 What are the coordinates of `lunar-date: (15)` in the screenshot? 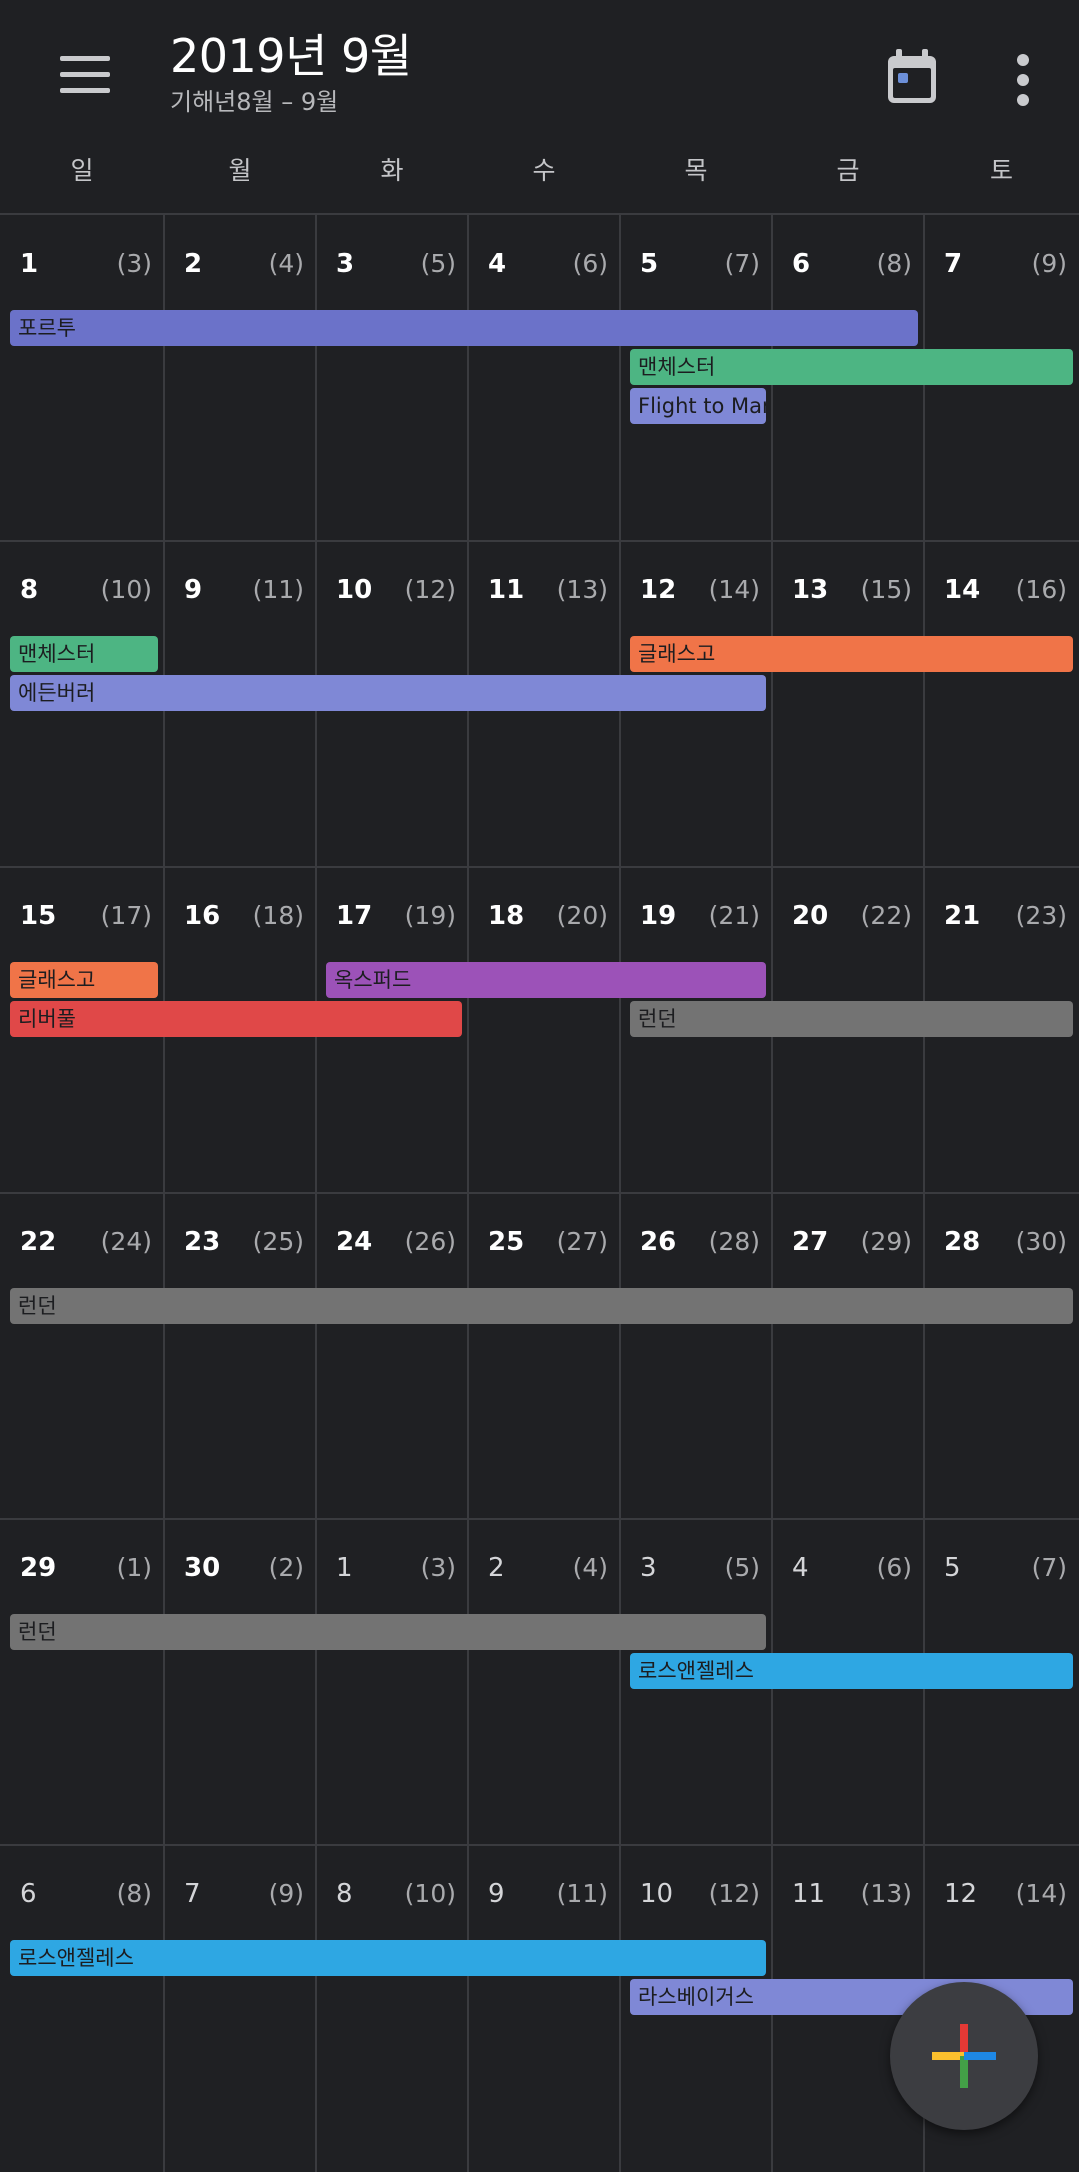 It's located at (886, 589).